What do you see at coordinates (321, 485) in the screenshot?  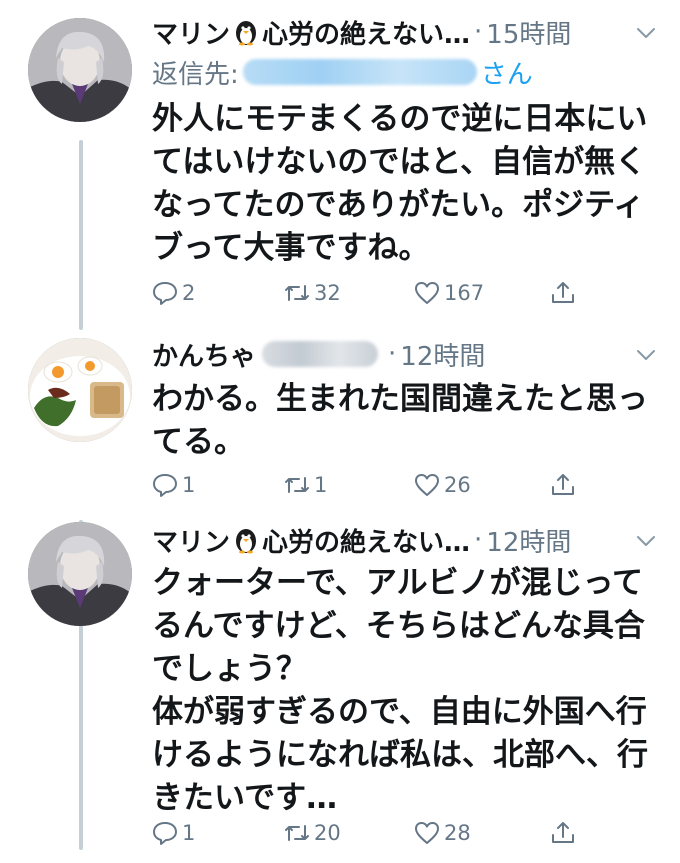 I see `retweet-count: 1` at bounding box center [321, 485].